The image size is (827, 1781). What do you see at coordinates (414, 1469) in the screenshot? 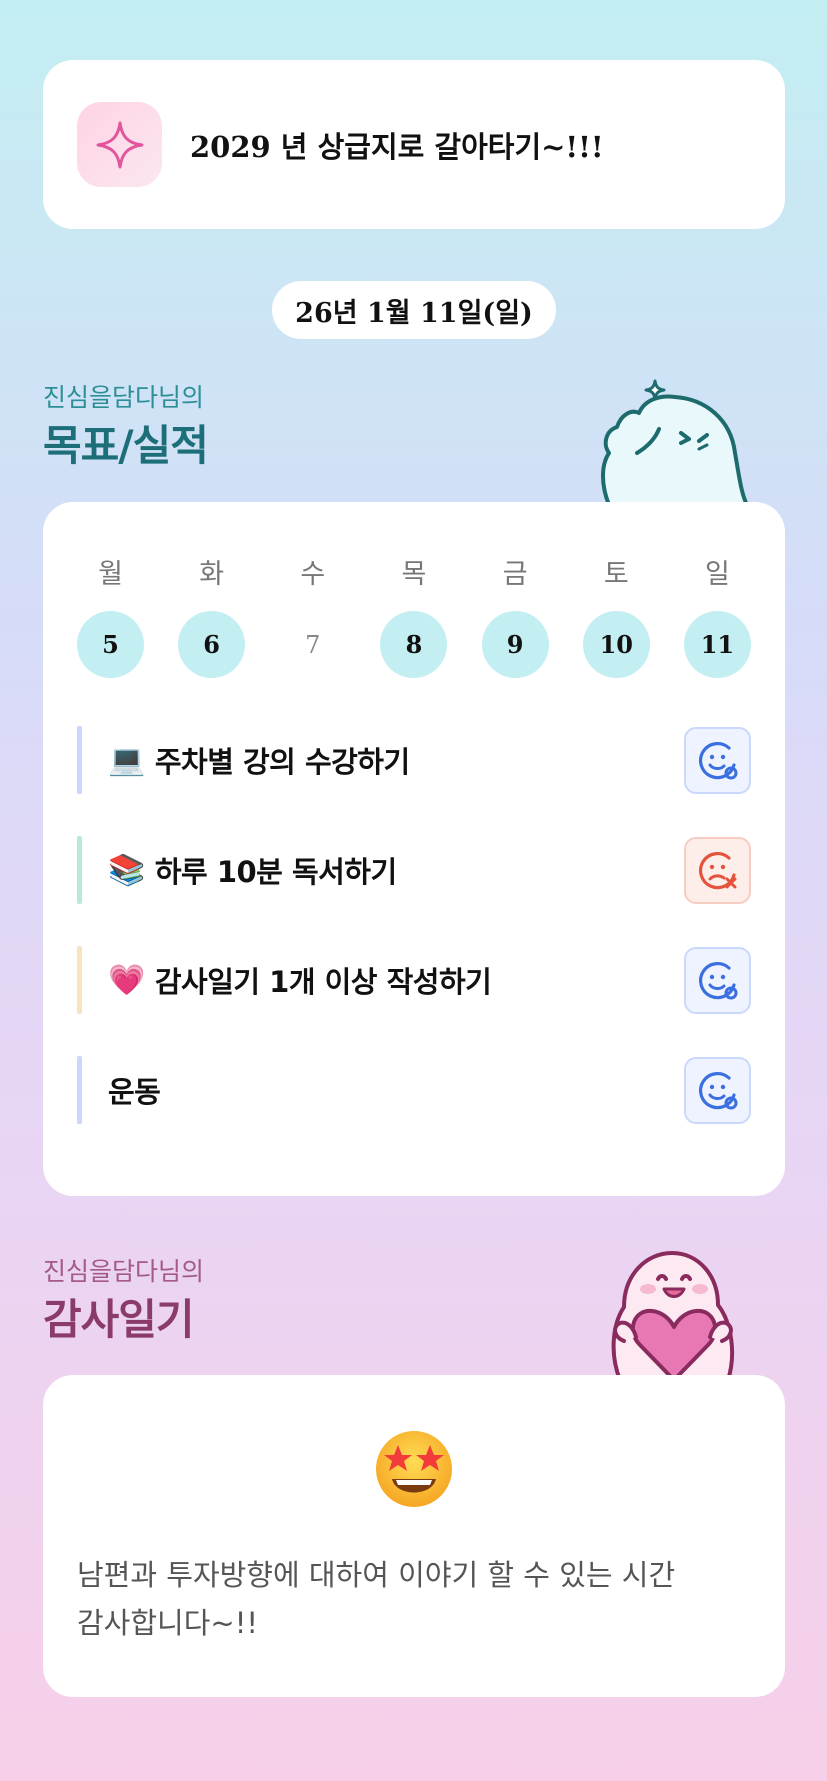
I see `star-struck-emoji-icon` at bounding box center [414, 1469].